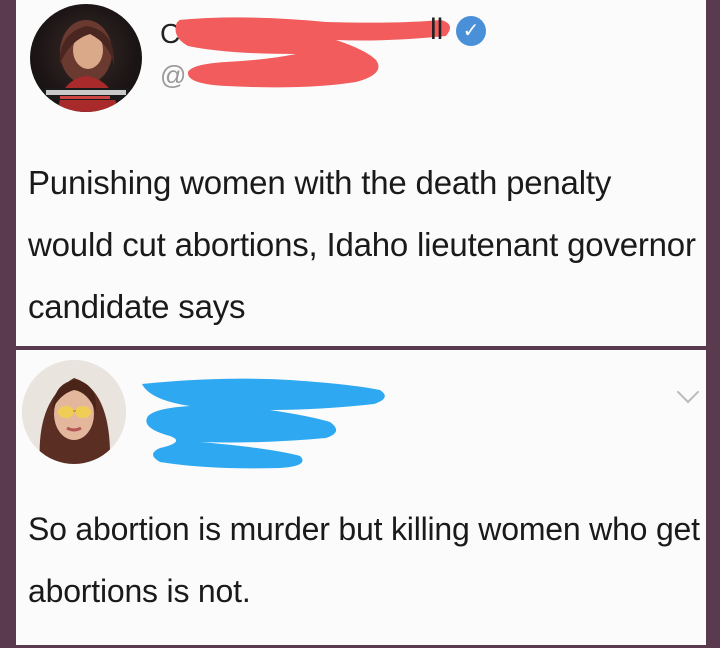 Image resolution: width=720 pixels, height=648 pixels. Describe the element at coordinates (688, 392) in the screenshot. I see `chevron-down-icon` at that location.